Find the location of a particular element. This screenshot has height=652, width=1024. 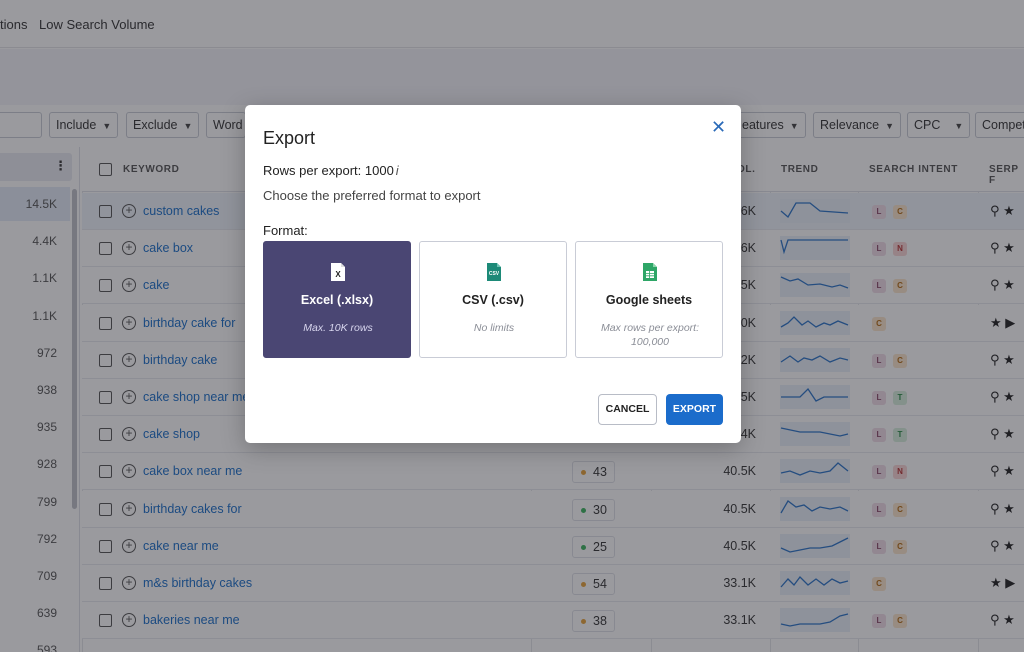

svg-text: CSV is located at coordinates (494, 274).